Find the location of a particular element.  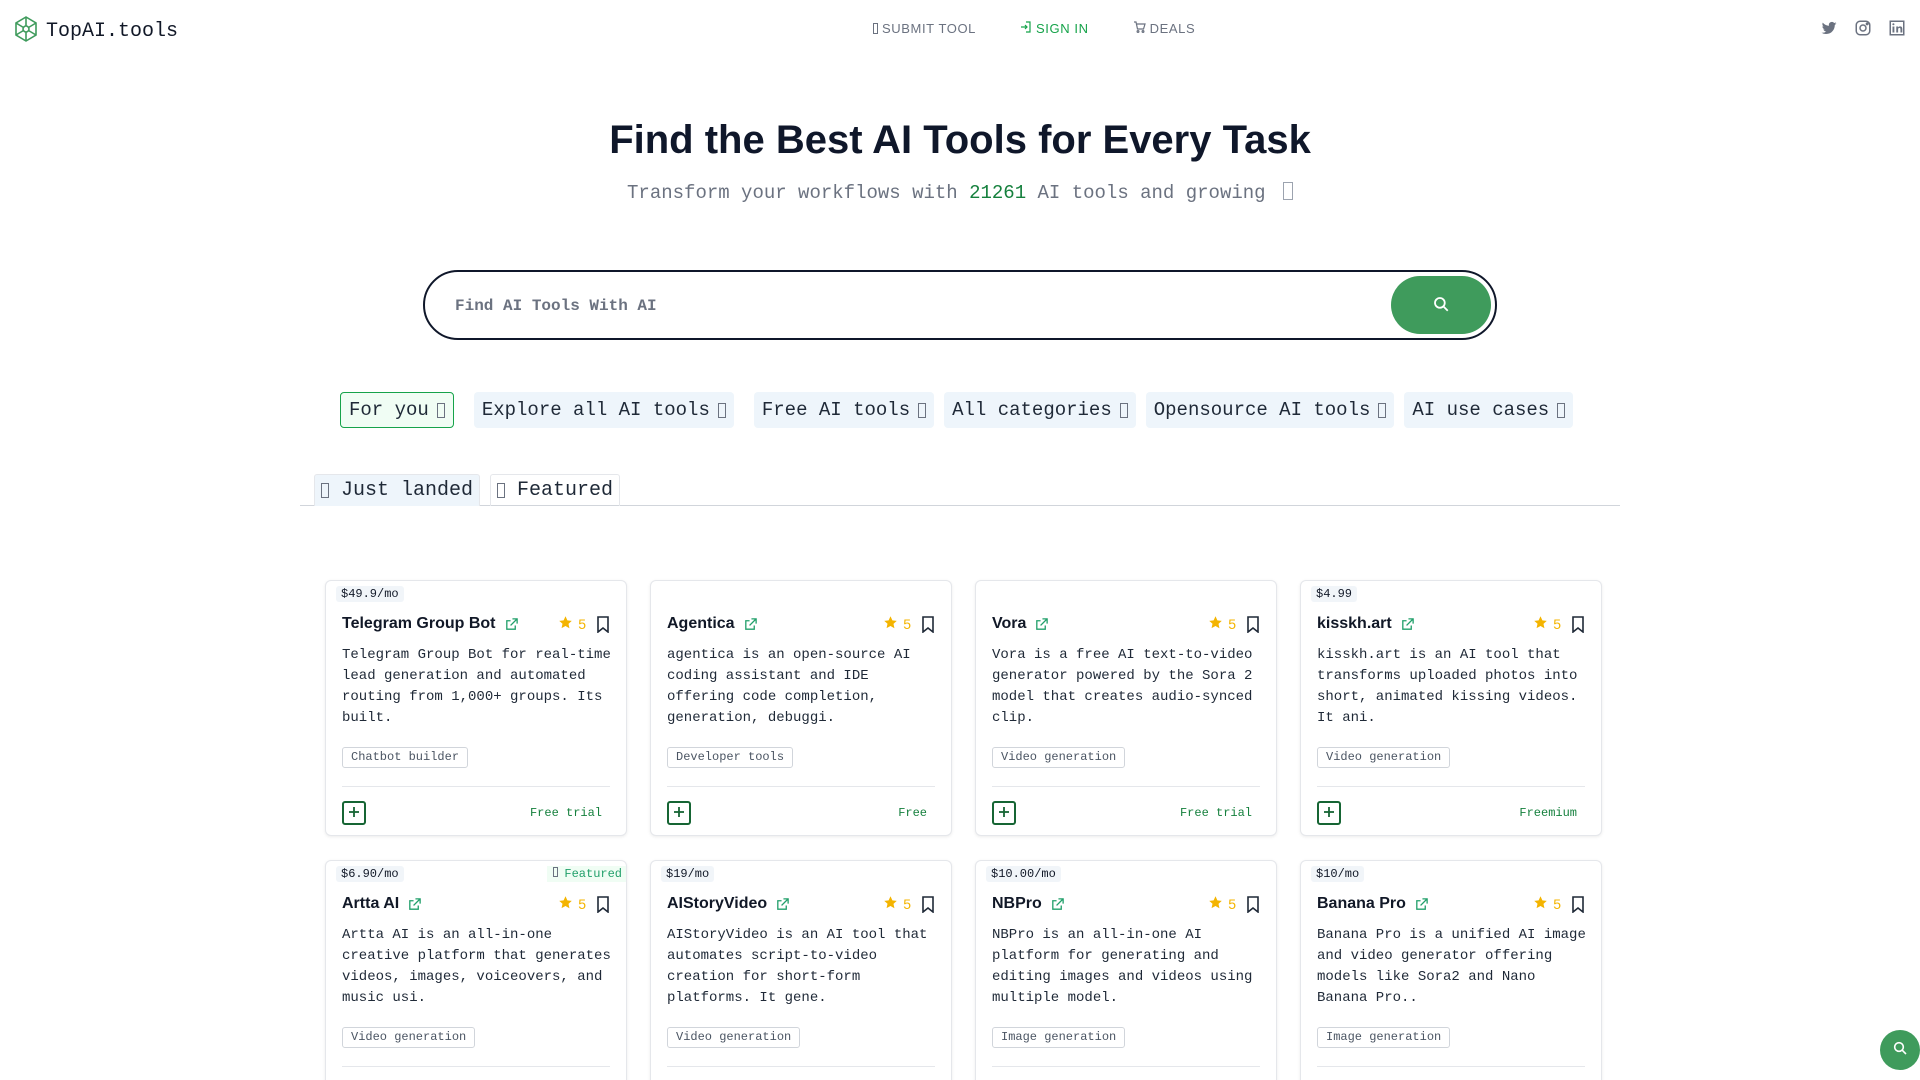

card-title-row: NBPro 5 is located at coordinates (1126, 904).